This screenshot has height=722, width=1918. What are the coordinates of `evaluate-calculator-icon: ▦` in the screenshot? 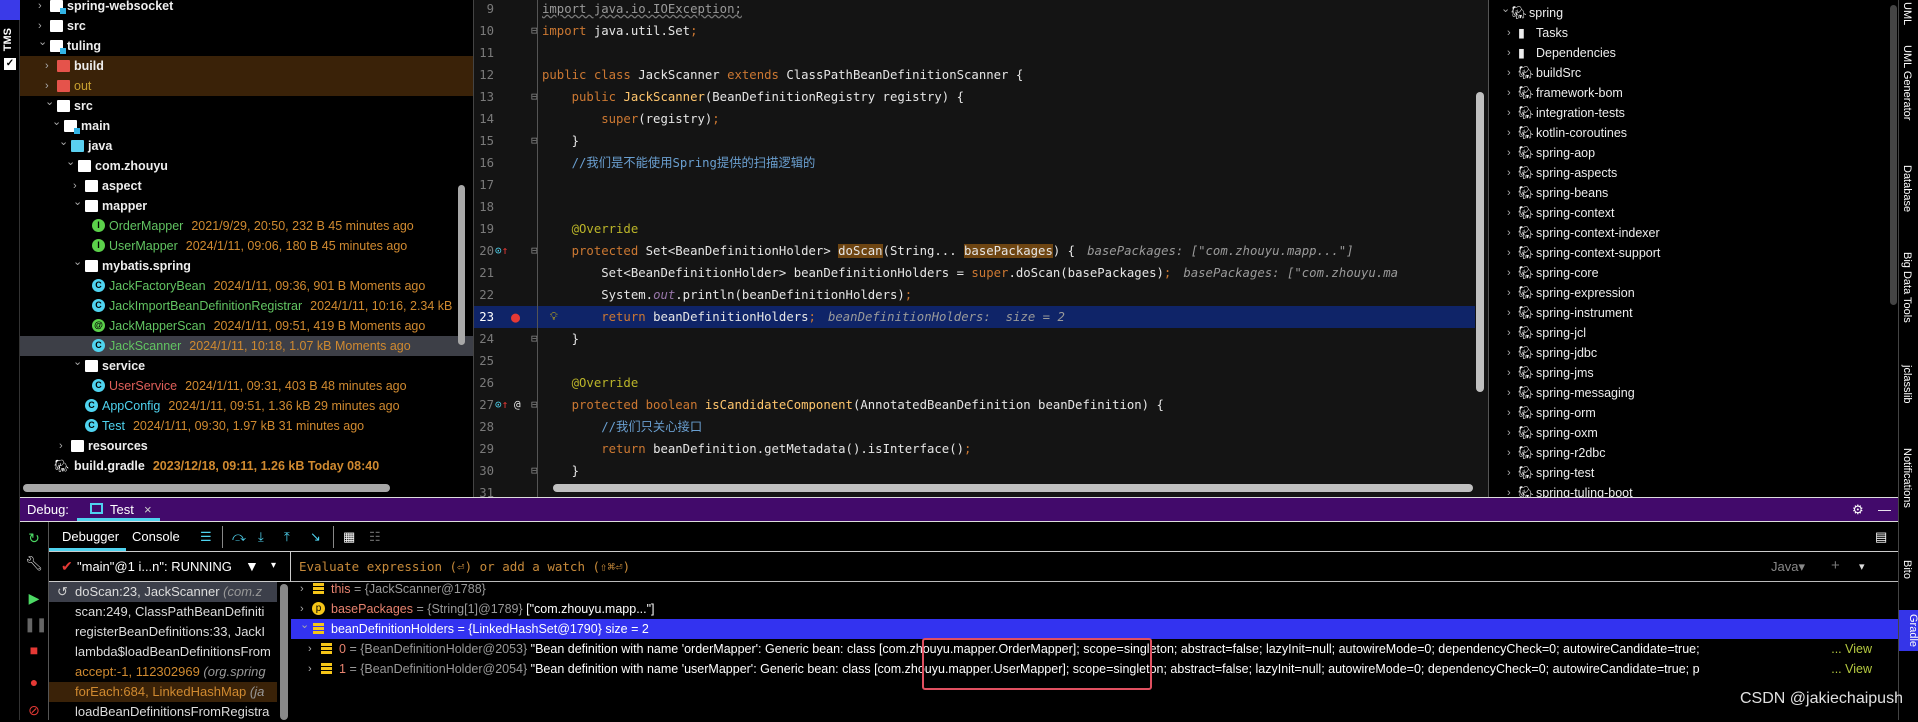 It's located at (349, 537).